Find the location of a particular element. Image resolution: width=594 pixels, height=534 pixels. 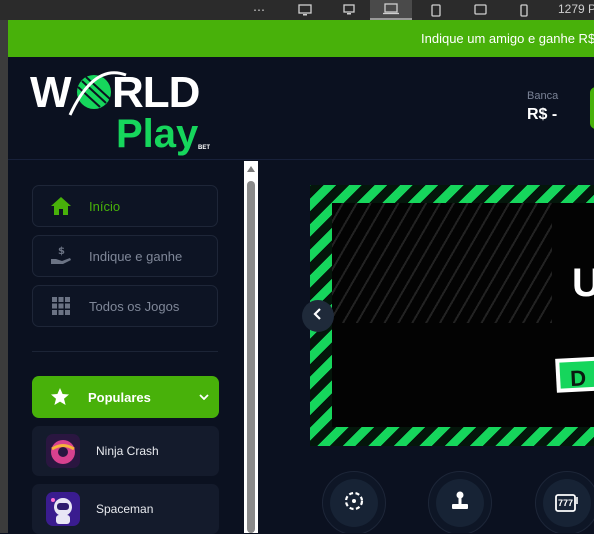

roulette-icon is located at coordinates (354, 503).